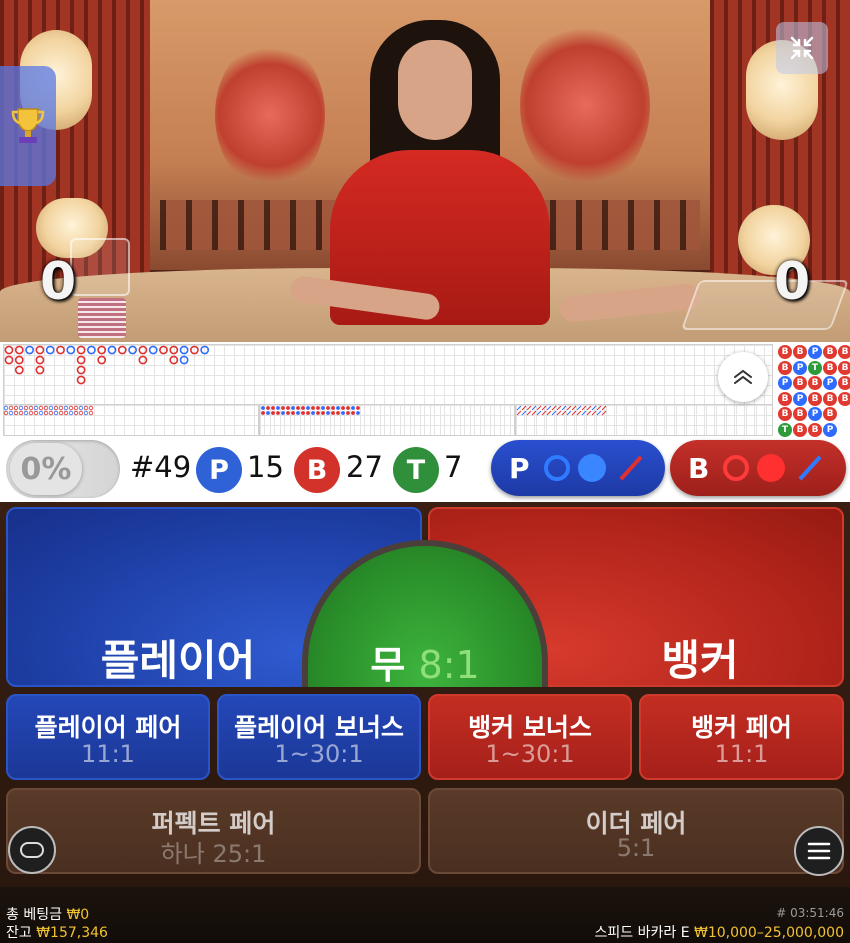 The height and width of the screenshot is (943, 850). What do you see at coordinates (758, 468) in the screenshot?
I see `banker-predict-button: B` at bounding box center [758, 468].